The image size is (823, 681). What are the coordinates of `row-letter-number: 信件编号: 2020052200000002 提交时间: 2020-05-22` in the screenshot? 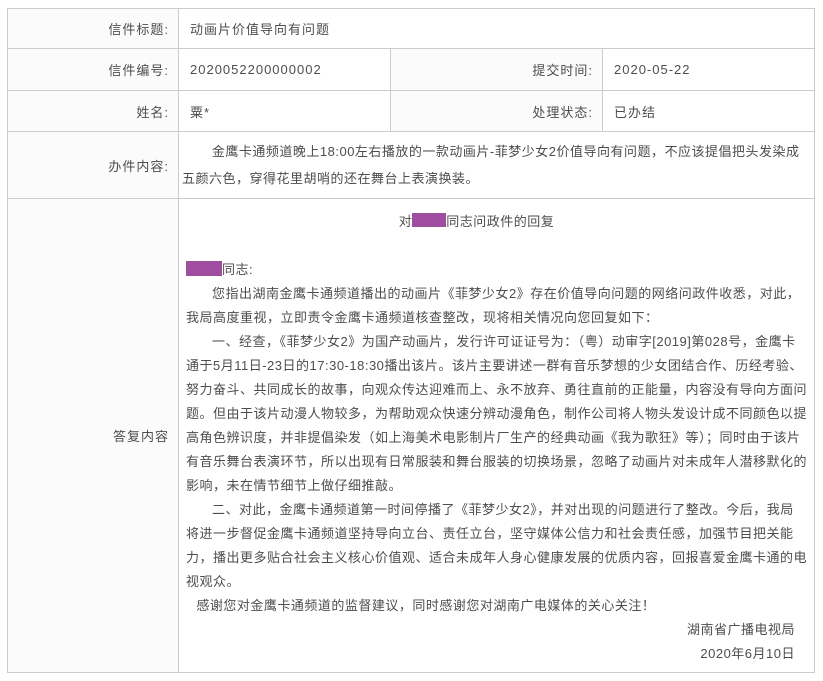 It's located at (411, 69).